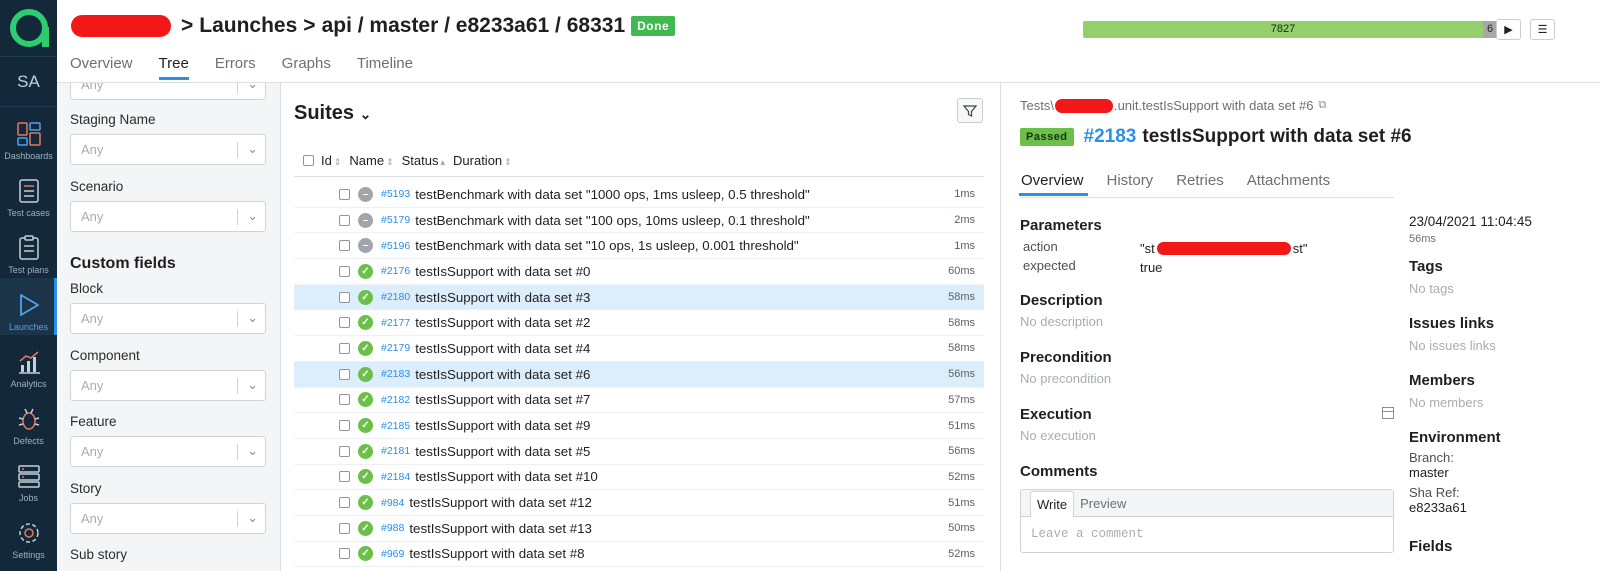 The width and height of the screenshot is (1600, 571). Describe the element at coordinates (482, 160) in the screenshot. I see `column-duration: Duration ⇕` at that location.